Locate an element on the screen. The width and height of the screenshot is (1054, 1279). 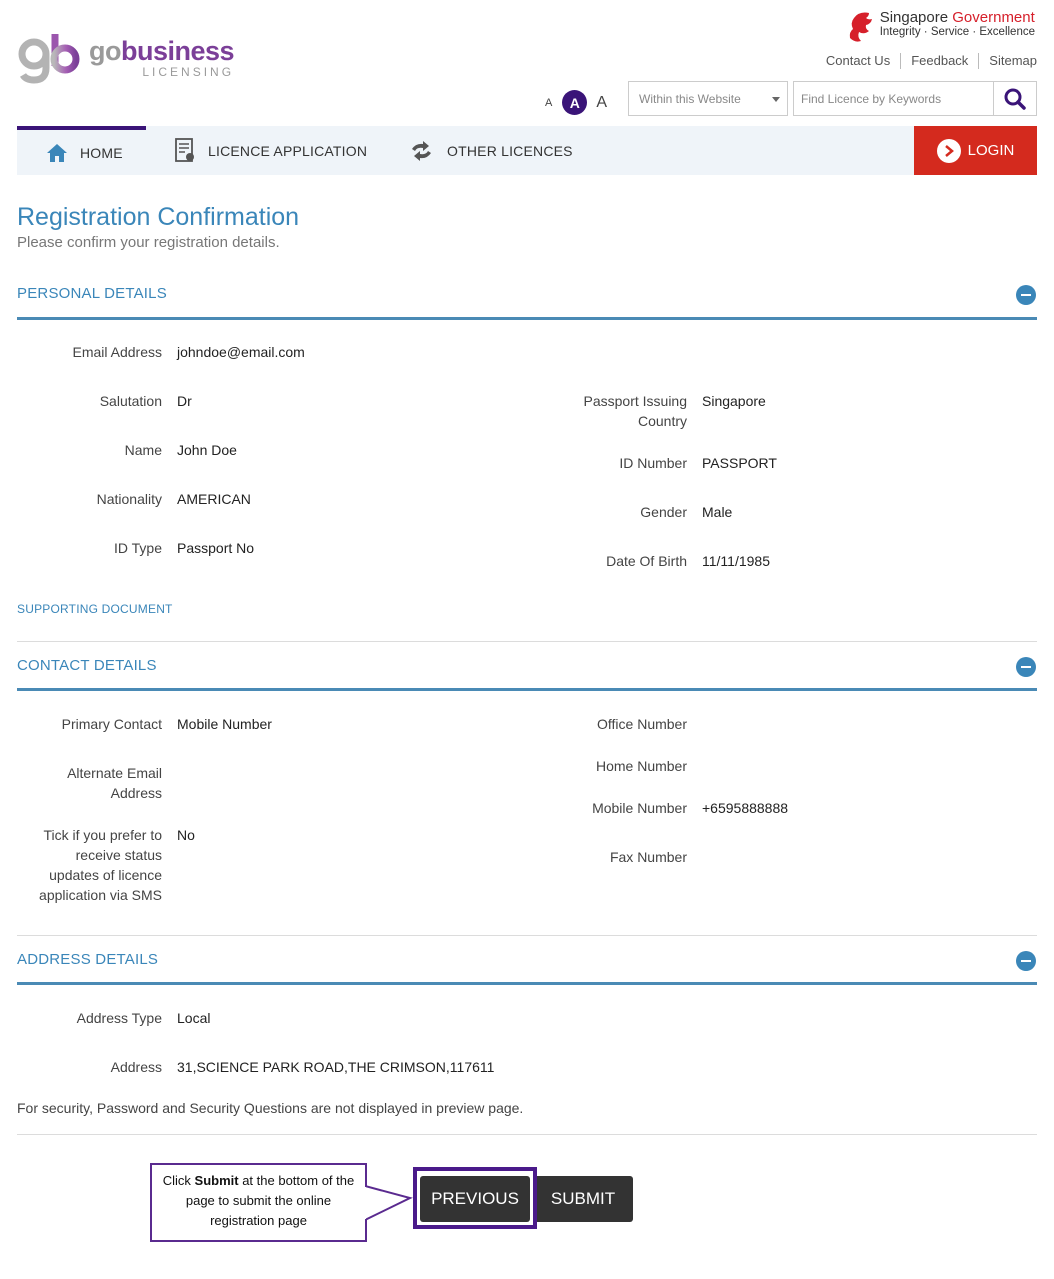
nav-home: HOME is located at coordinates (81, 150).